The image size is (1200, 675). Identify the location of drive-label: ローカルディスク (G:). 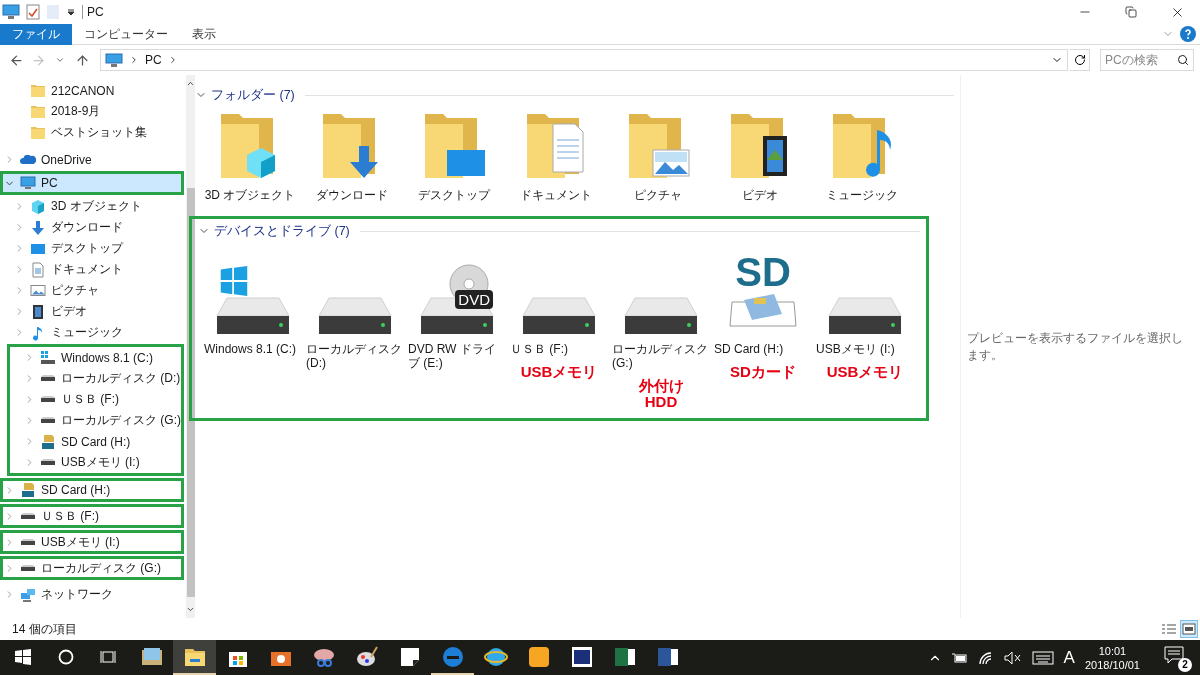
(661, 356).